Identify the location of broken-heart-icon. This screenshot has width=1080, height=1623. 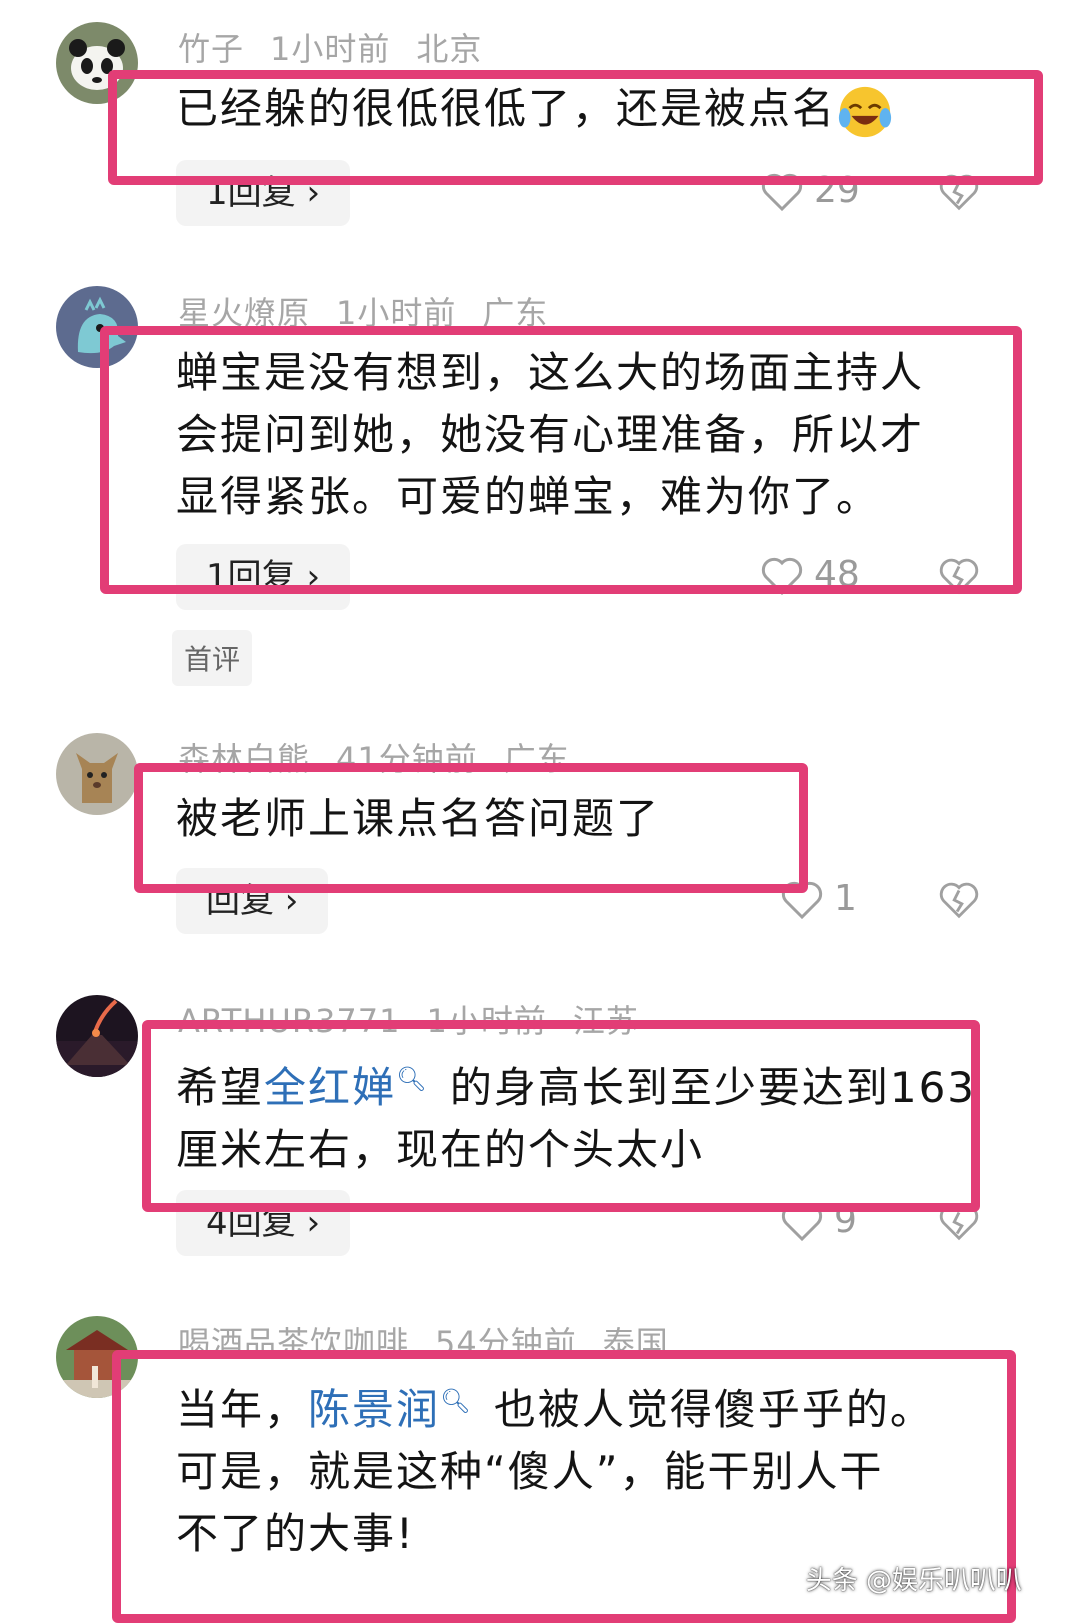
(959, 900).